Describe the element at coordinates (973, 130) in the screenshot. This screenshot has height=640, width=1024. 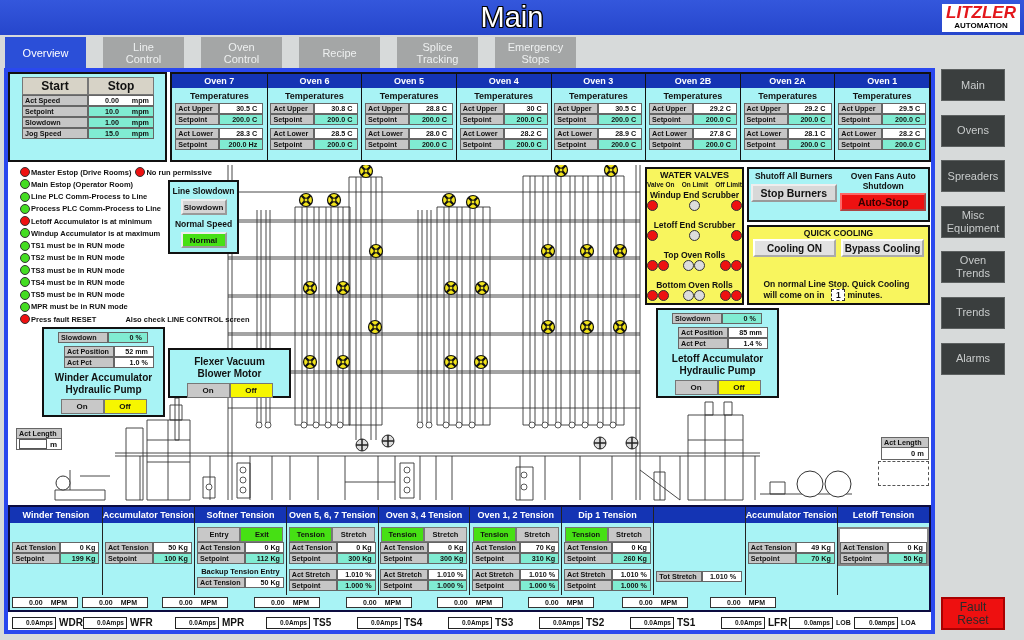
I see `nav-button: Ovens` at that location.